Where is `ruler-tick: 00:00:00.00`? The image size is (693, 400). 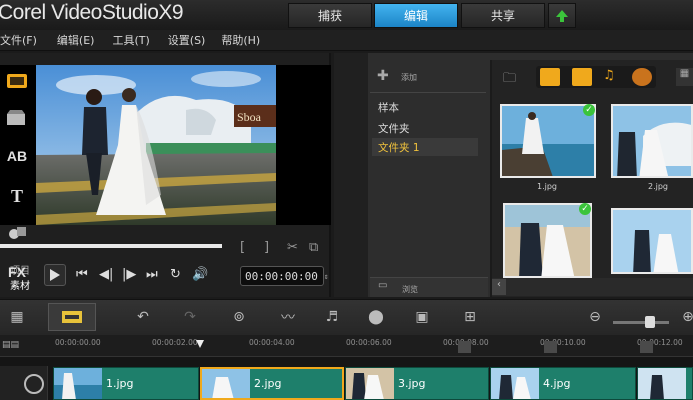
ruler-tick: 00:00:00.00 is located at coordinates (78, 342).